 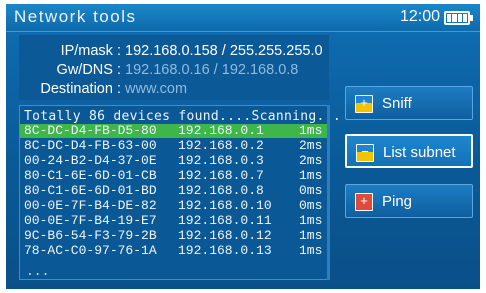 I want to click on device-ip: 192.168.0.13, so click(x=225, y=250).